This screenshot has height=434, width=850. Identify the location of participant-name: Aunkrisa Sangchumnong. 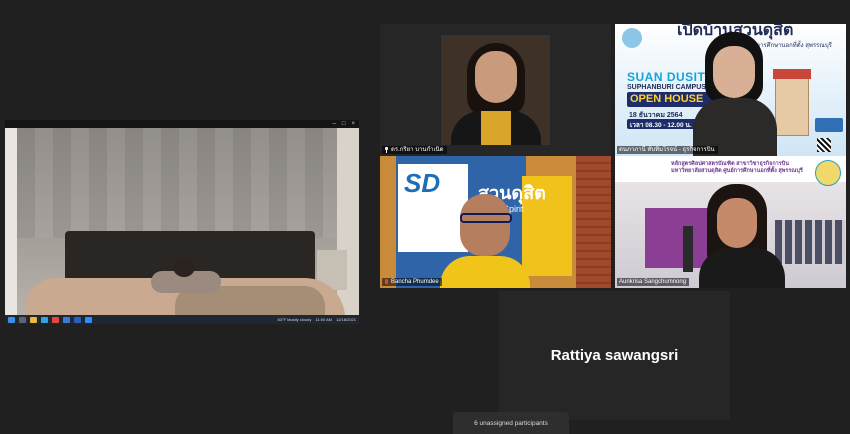
(653, 282).